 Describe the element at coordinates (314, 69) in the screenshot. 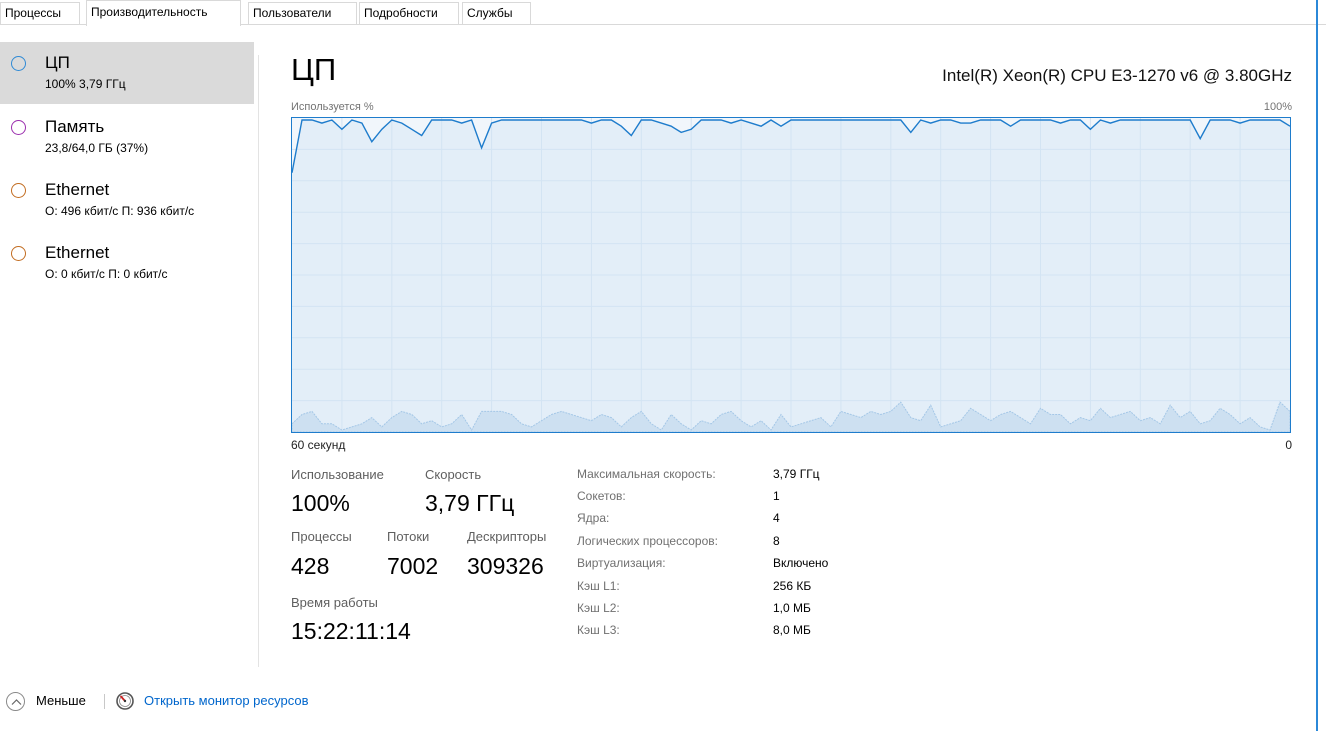

I see `page-title: ЦП` at that location.